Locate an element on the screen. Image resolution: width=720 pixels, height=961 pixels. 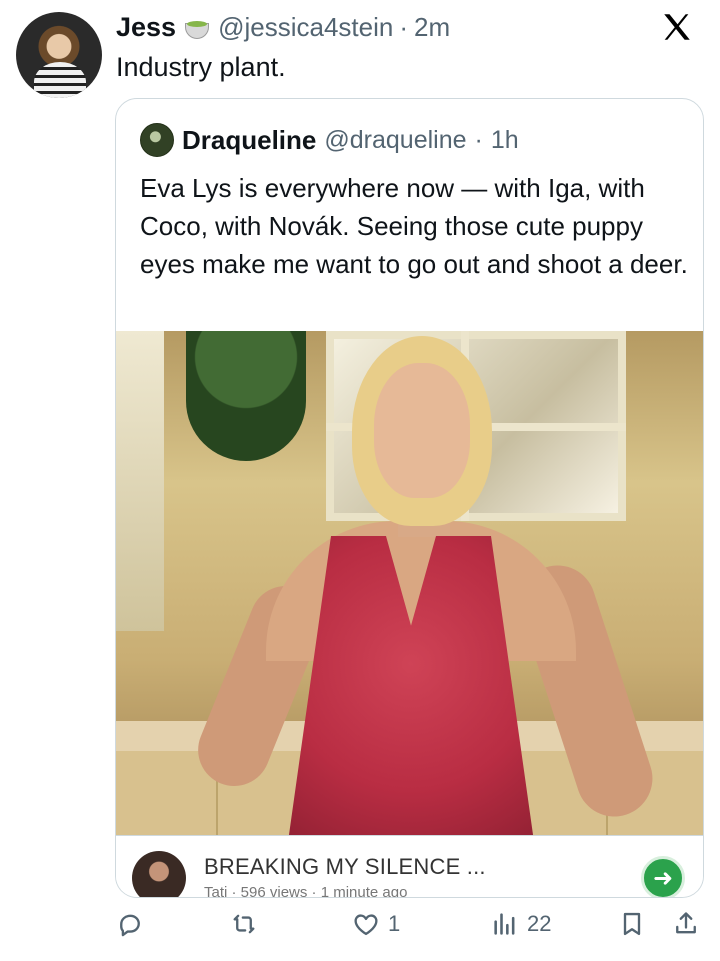
quoted-author-name: Draqueline is located at coordinates (249, 140).